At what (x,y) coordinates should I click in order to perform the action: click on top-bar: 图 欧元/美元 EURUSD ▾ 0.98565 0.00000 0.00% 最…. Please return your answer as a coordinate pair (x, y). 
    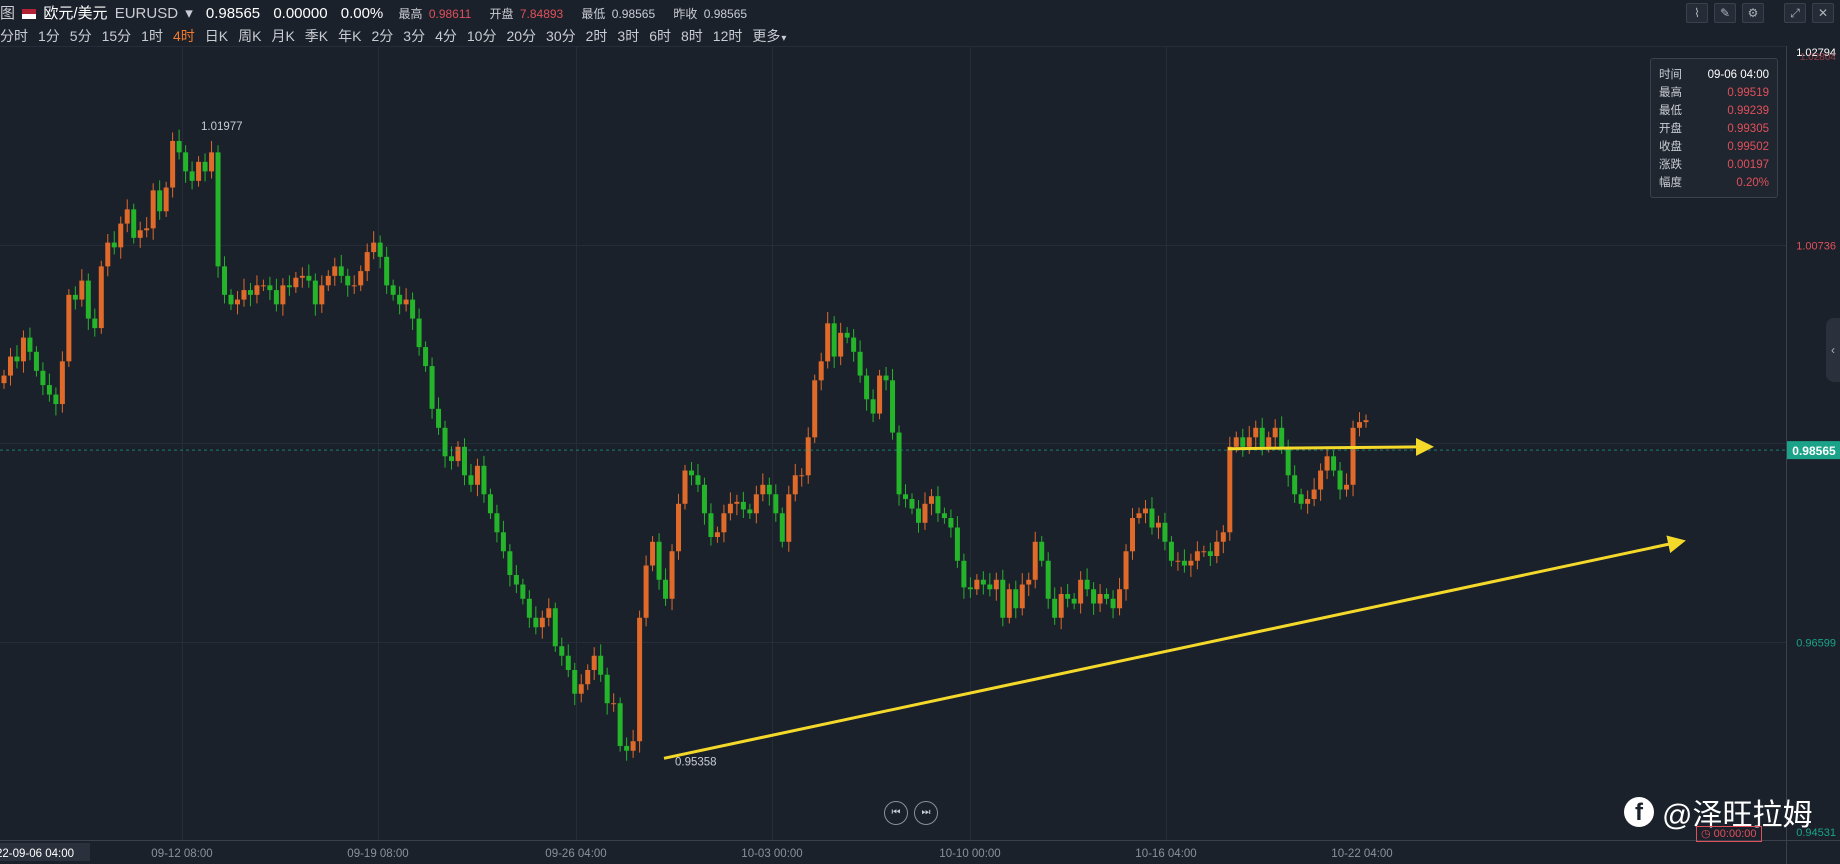
    Looking at the image, I should click on (920, 12).